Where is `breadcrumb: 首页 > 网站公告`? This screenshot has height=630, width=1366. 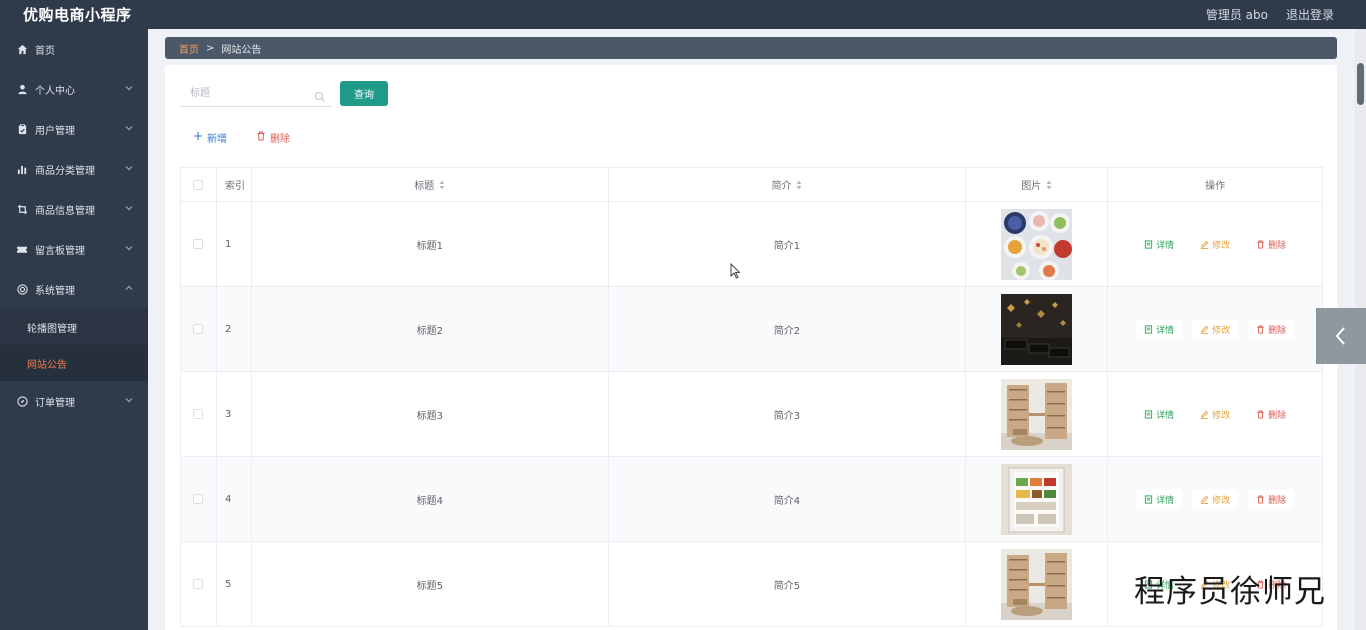
breadcrumb: 首页 > 网站公告 is located at coordinates (751, 48).